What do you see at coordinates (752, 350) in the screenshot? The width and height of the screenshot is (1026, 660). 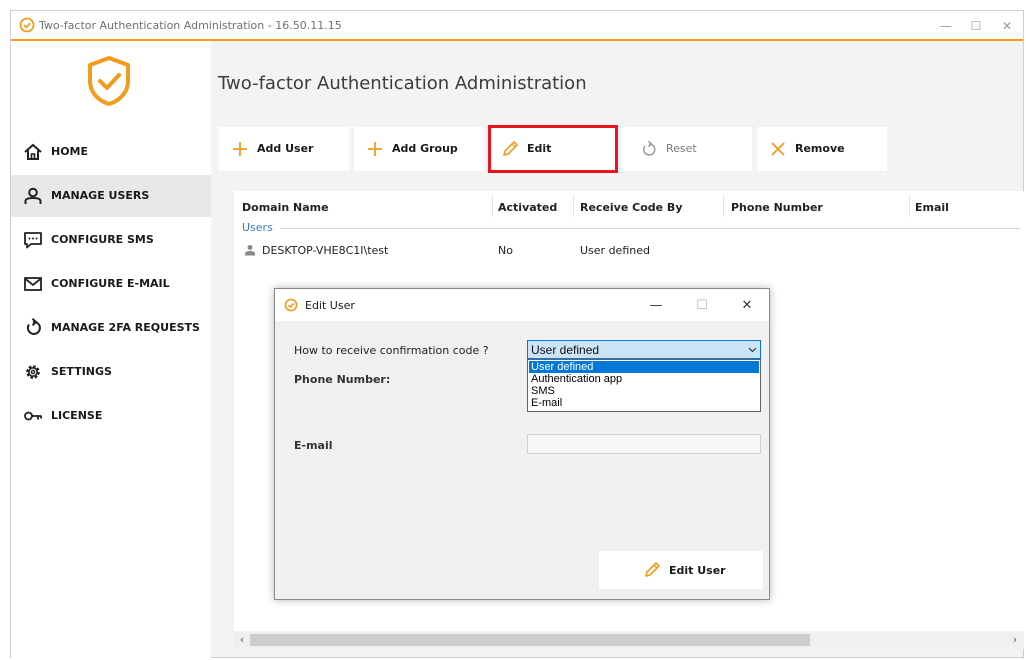 I see `chevron-down-icon` at bounding box center [752, 350].